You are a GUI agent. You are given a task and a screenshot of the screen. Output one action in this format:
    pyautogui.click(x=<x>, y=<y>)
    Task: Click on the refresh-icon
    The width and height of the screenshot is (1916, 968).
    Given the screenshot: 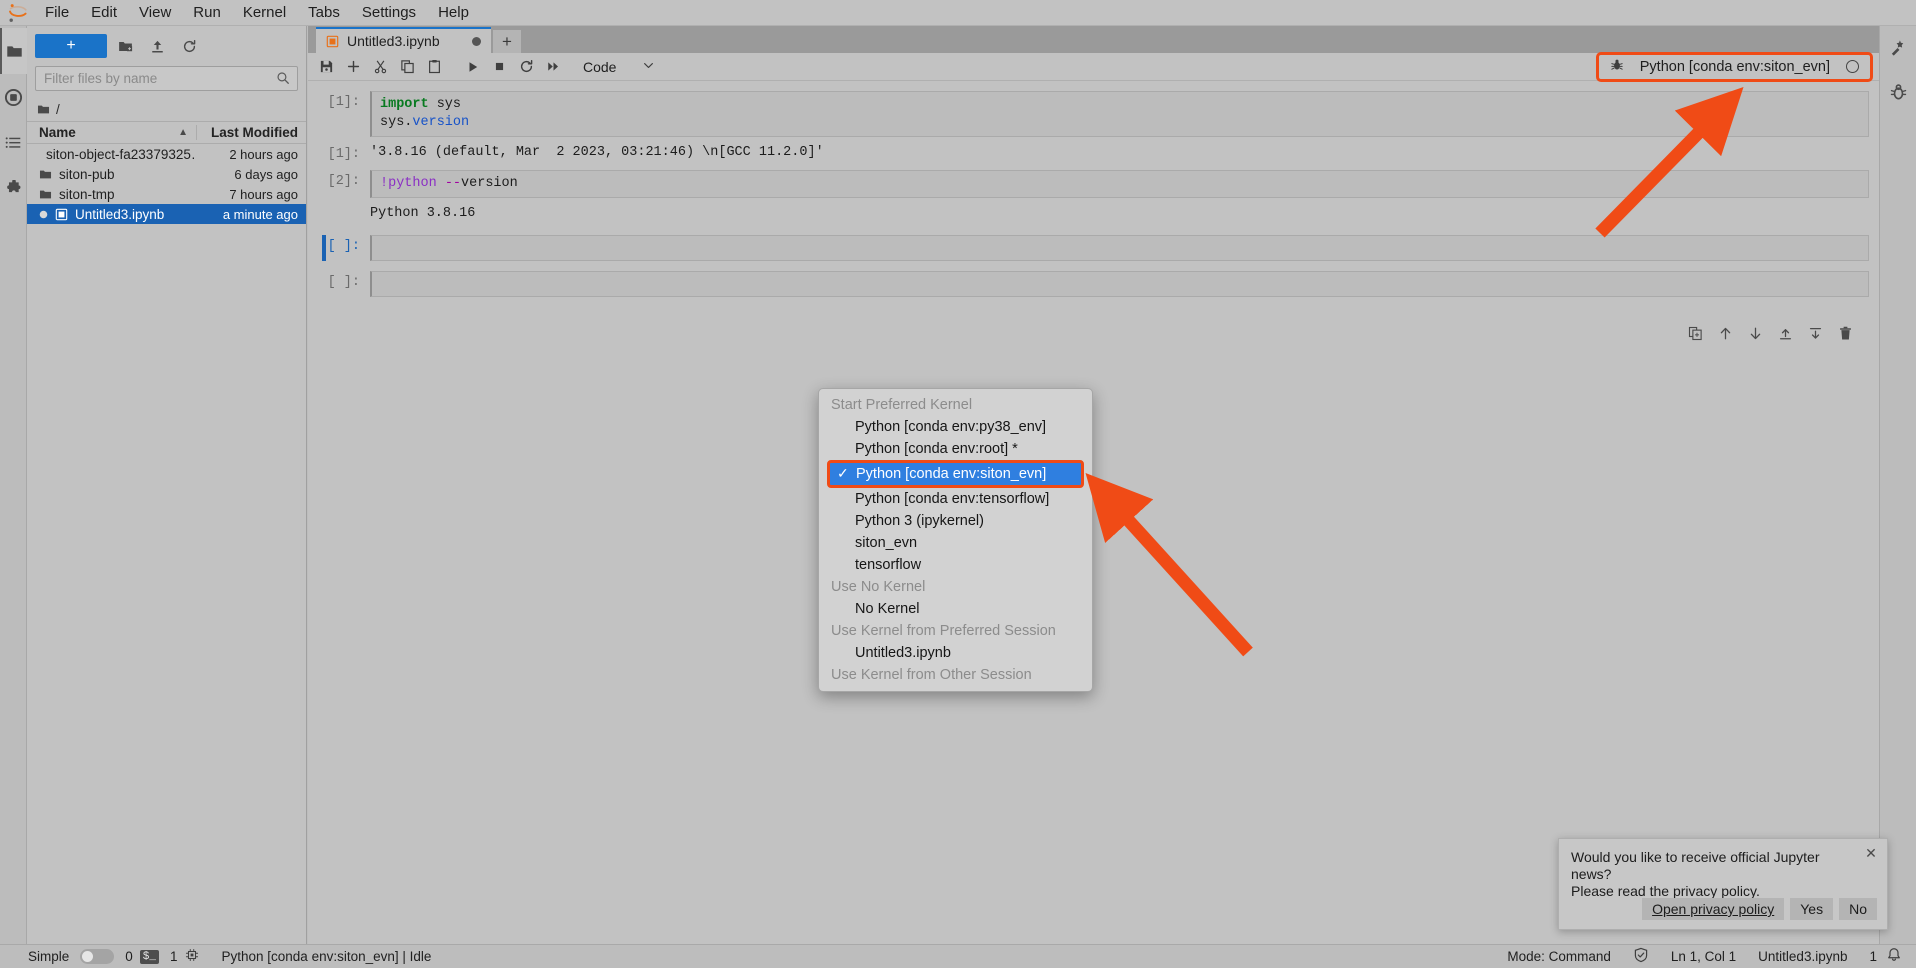 What is the action you would take?
    pyautogui.click(x=189, y=46)
    